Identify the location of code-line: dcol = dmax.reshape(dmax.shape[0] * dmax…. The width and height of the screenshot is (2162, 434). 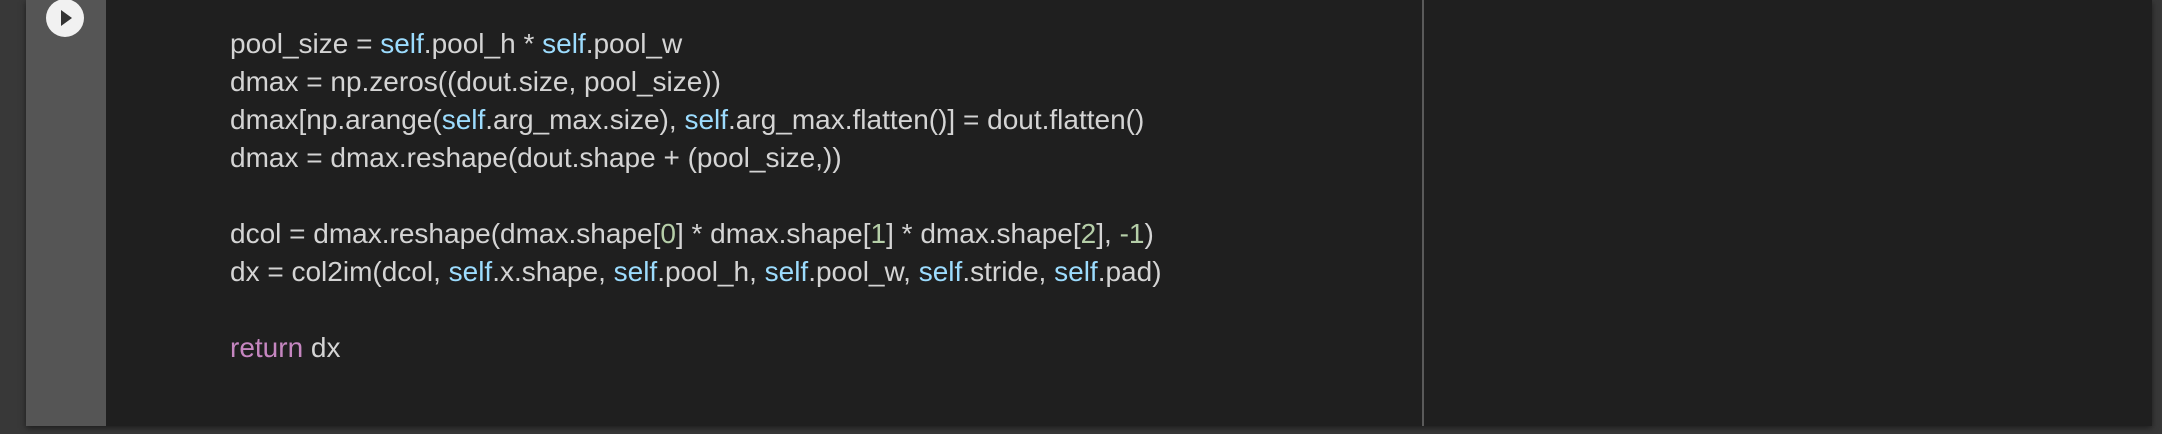
(696, 234).